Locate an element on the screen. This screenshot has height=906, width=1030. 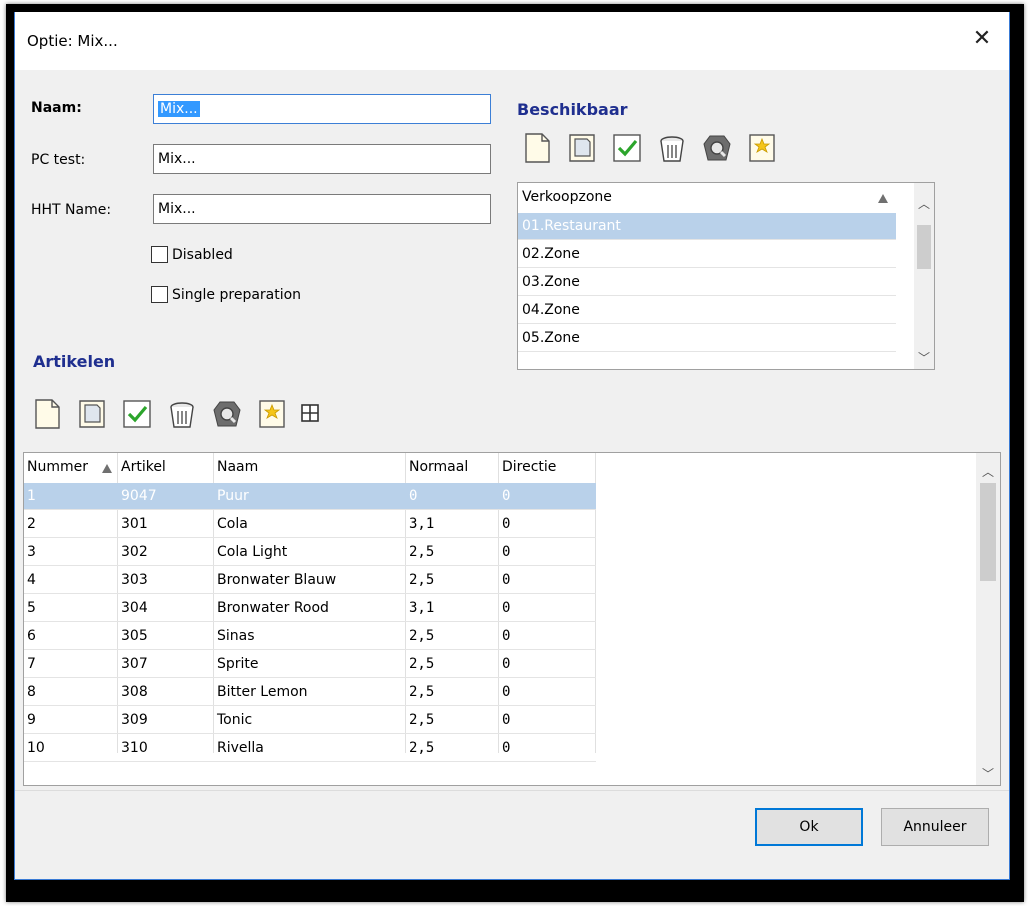
verkoopzone-column-label: Verkoopzone is located at coordinates (567, 197).